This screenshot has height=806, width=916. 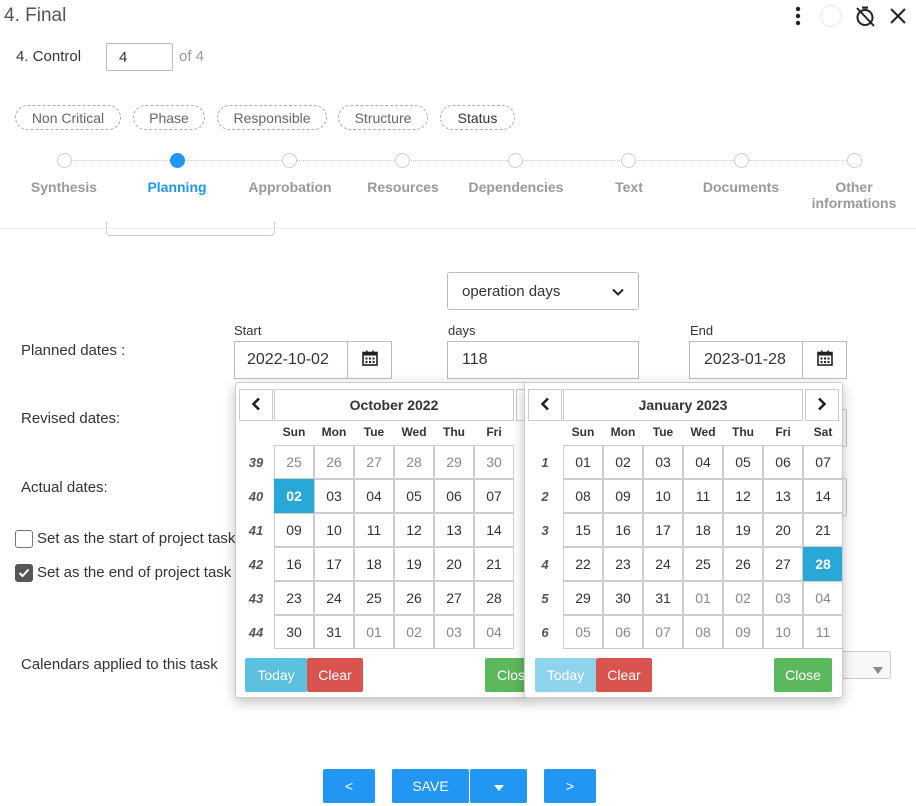 What do you see at coordinates (294, 496) in the screenshot?
I see `day-cell-selected: 02` at bounding box center [294, 496].